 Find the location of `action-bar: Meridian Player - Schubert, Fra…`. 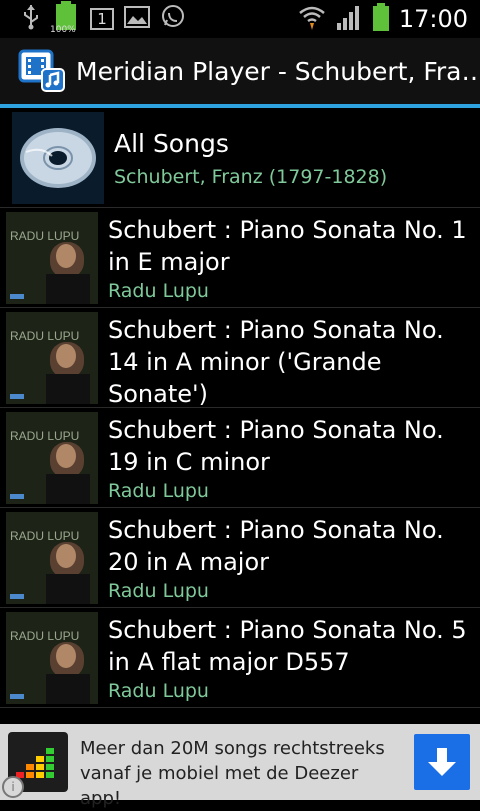

action-bar: Meridian Player - Schubert, Fra… is located at coordinates (240, 71).